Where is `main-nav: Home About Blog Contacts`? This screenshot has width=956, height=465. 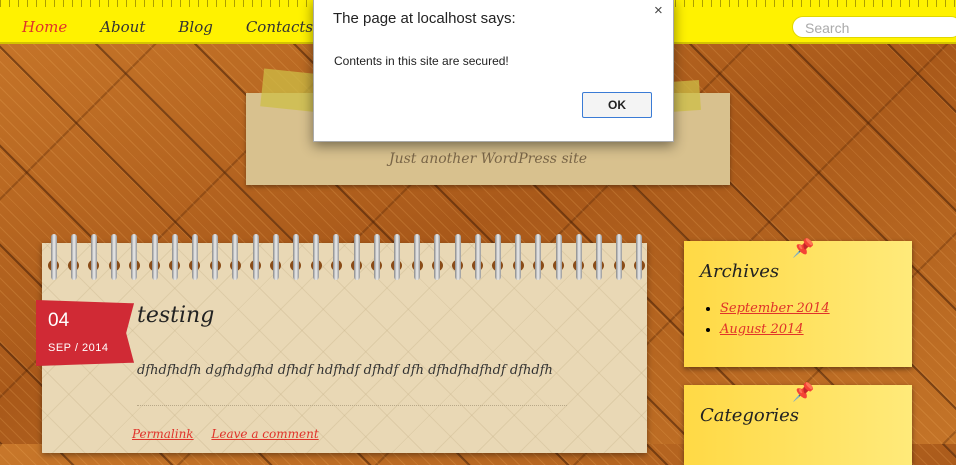 main-nav: Home About Blog Contacts is located at coordinates (184, 27).